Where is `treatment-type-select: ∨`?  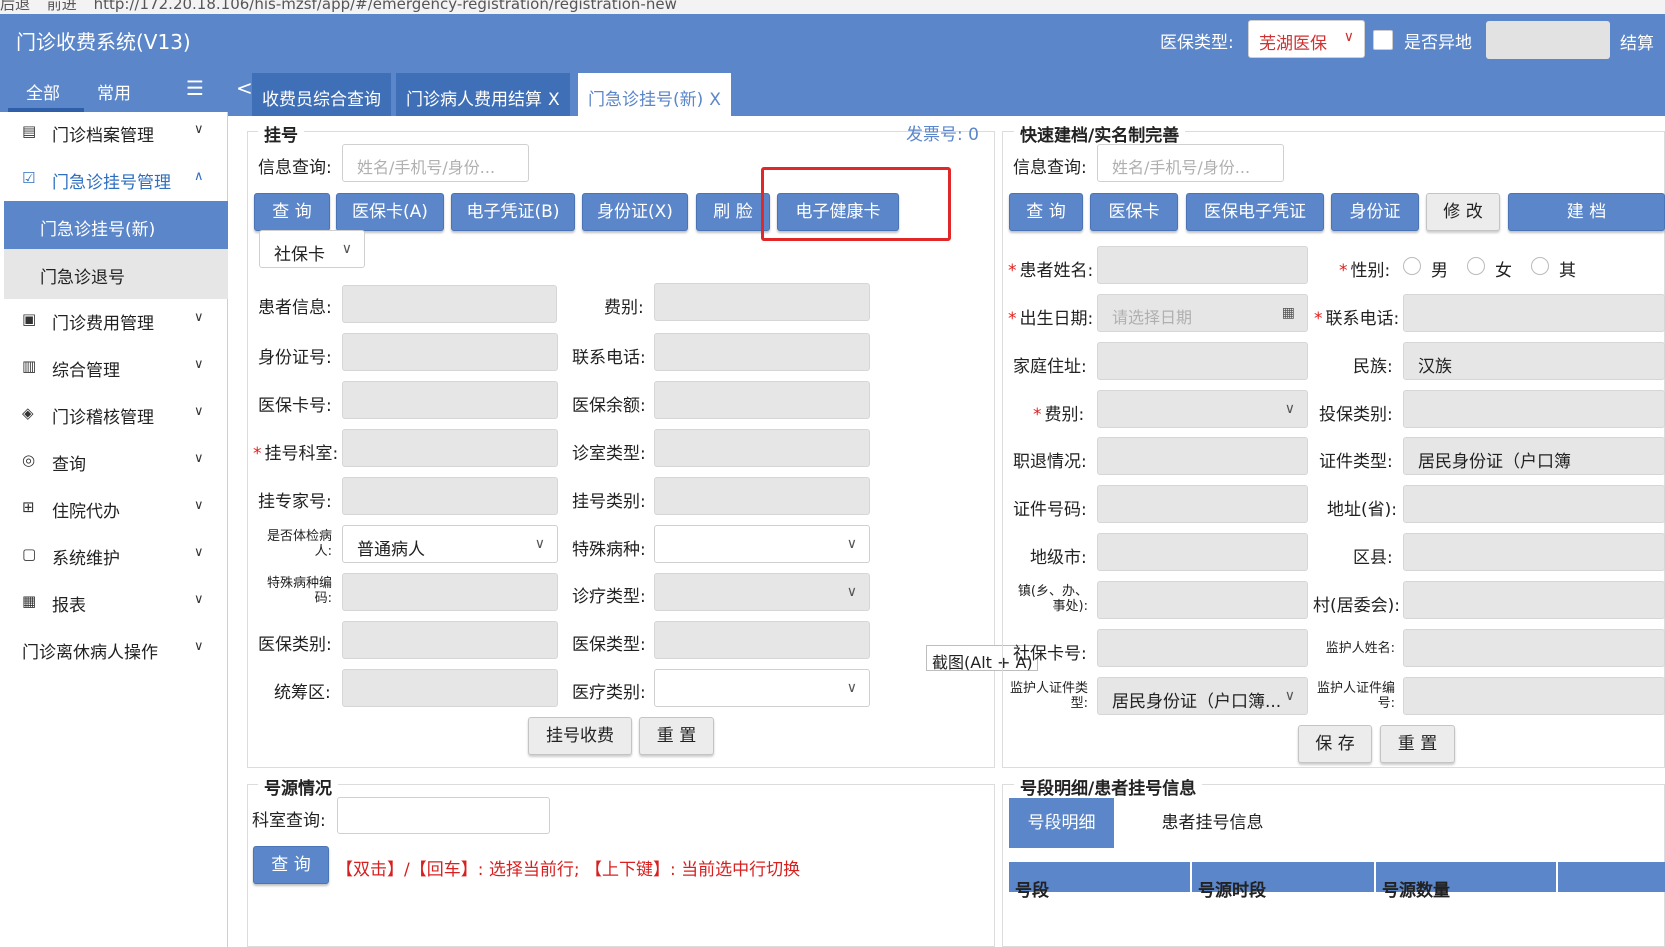
treatment-type-select: ∨ is located at coordinates (762, 592).